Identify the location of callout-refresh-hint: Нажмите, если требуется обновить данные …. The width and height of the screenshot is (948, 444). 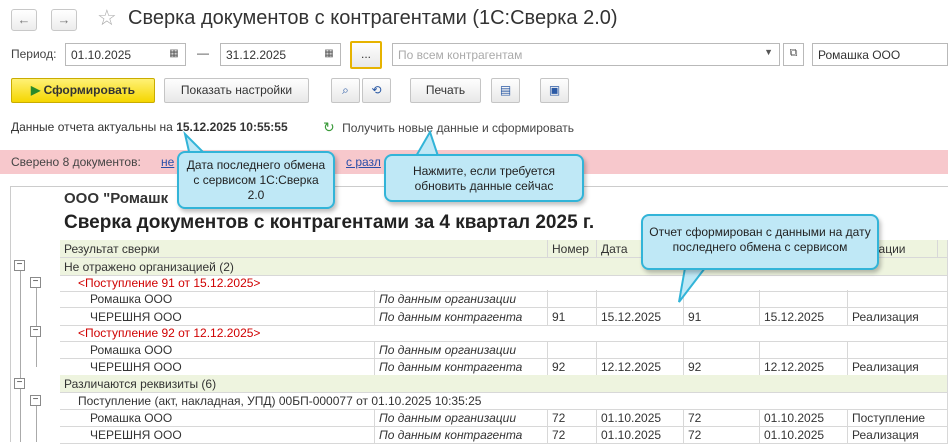
(484, 178).